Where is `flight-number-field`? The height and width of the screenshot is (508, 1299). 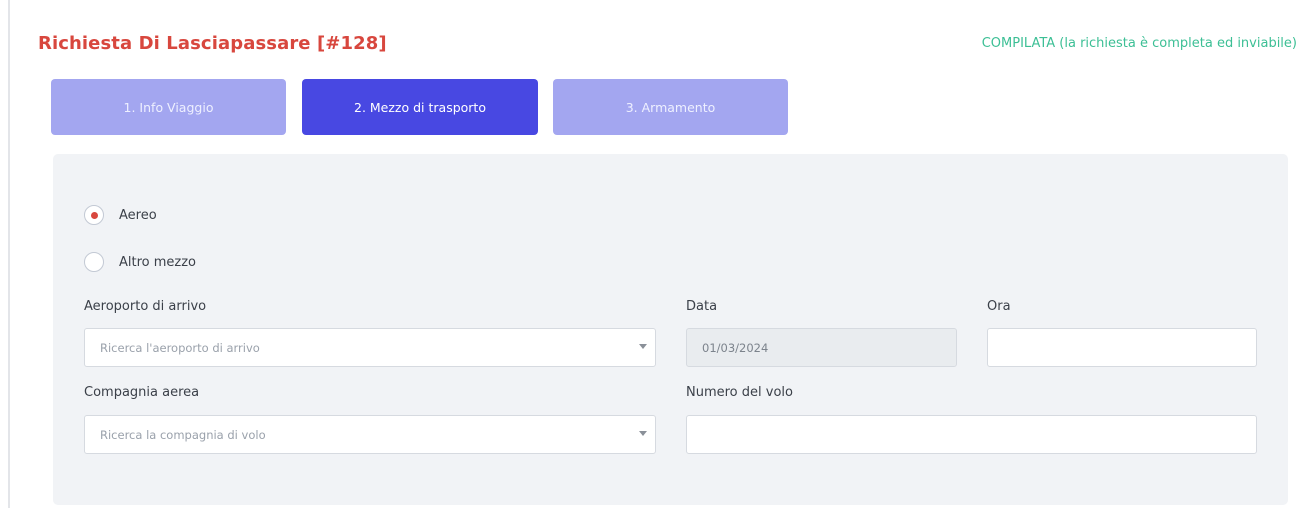
flight-number-field is located at coordinates (971, 434).